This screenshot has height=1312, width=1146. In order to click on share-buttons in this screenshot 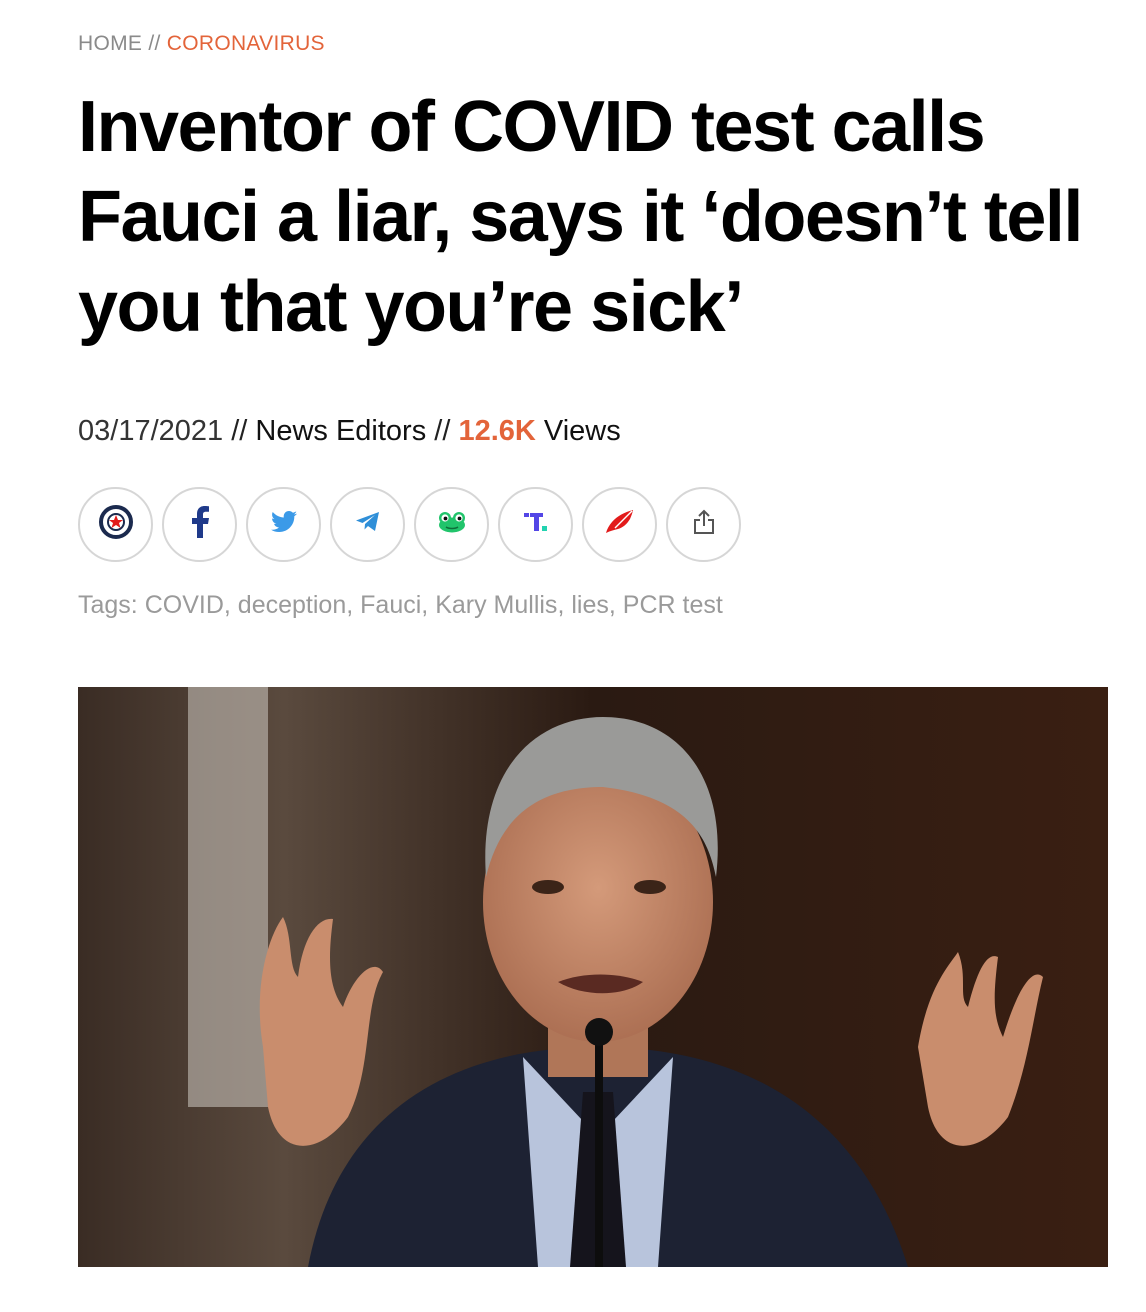, I will do `click(409, 524)`.